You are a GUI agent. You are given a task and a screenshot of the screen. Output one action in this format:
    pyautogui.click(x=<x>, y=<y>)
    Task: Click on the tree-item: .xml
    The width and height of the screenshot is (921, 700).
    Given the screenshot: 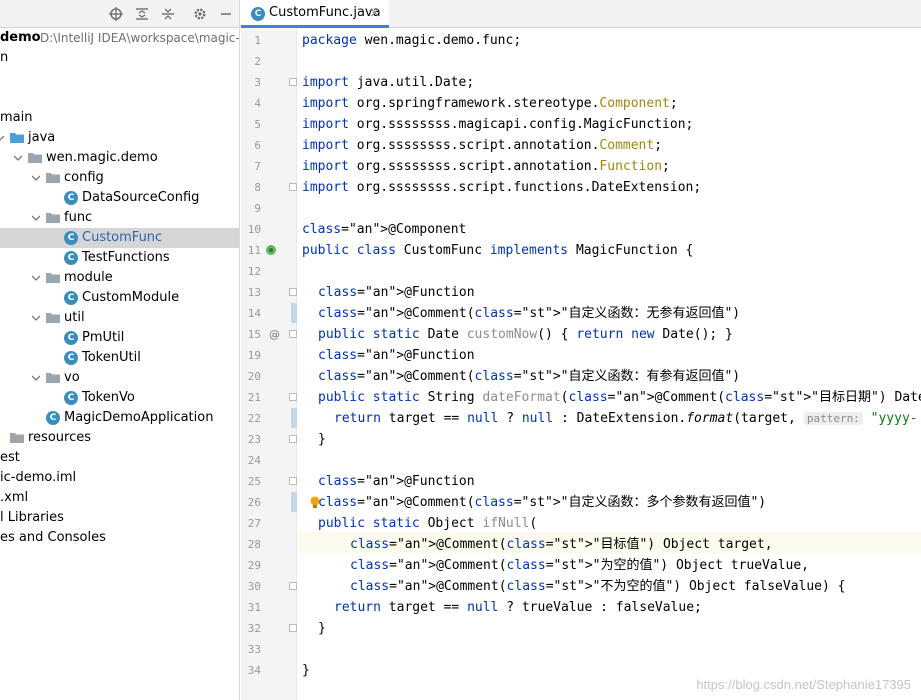 What is the action you would take?
    pyautogui.click(x=119, y=498)
    